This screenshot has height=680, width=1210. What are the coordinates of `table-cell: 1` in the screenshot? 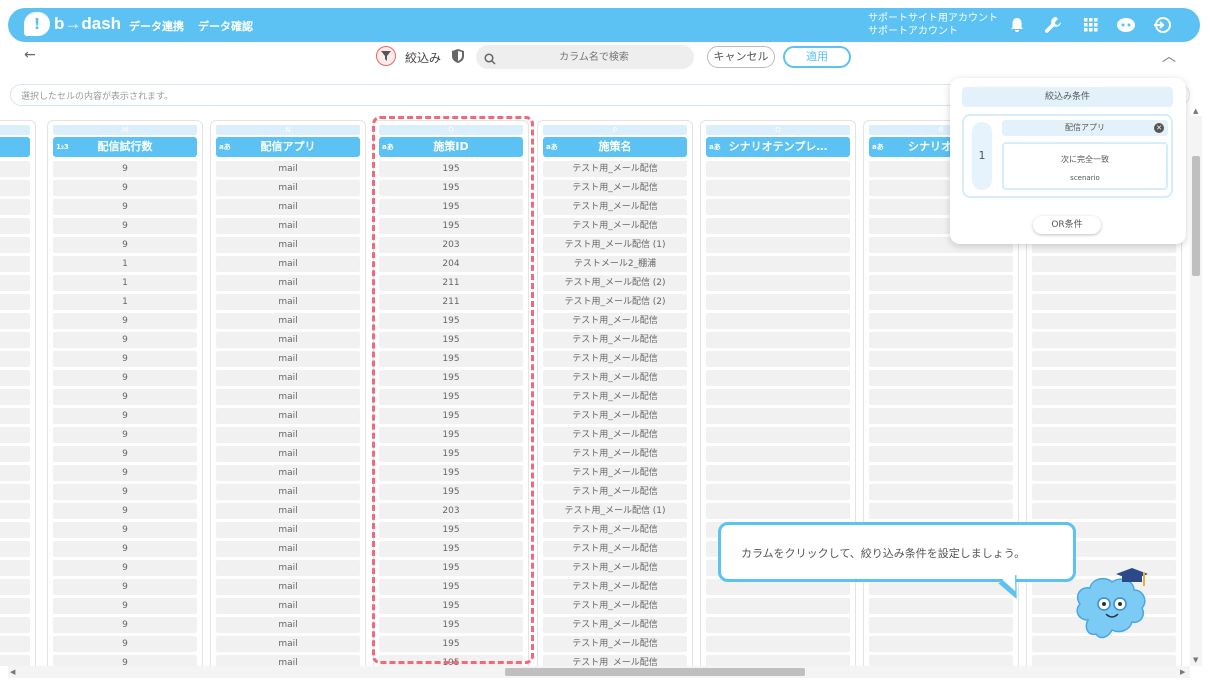 It's located at (125, 283).